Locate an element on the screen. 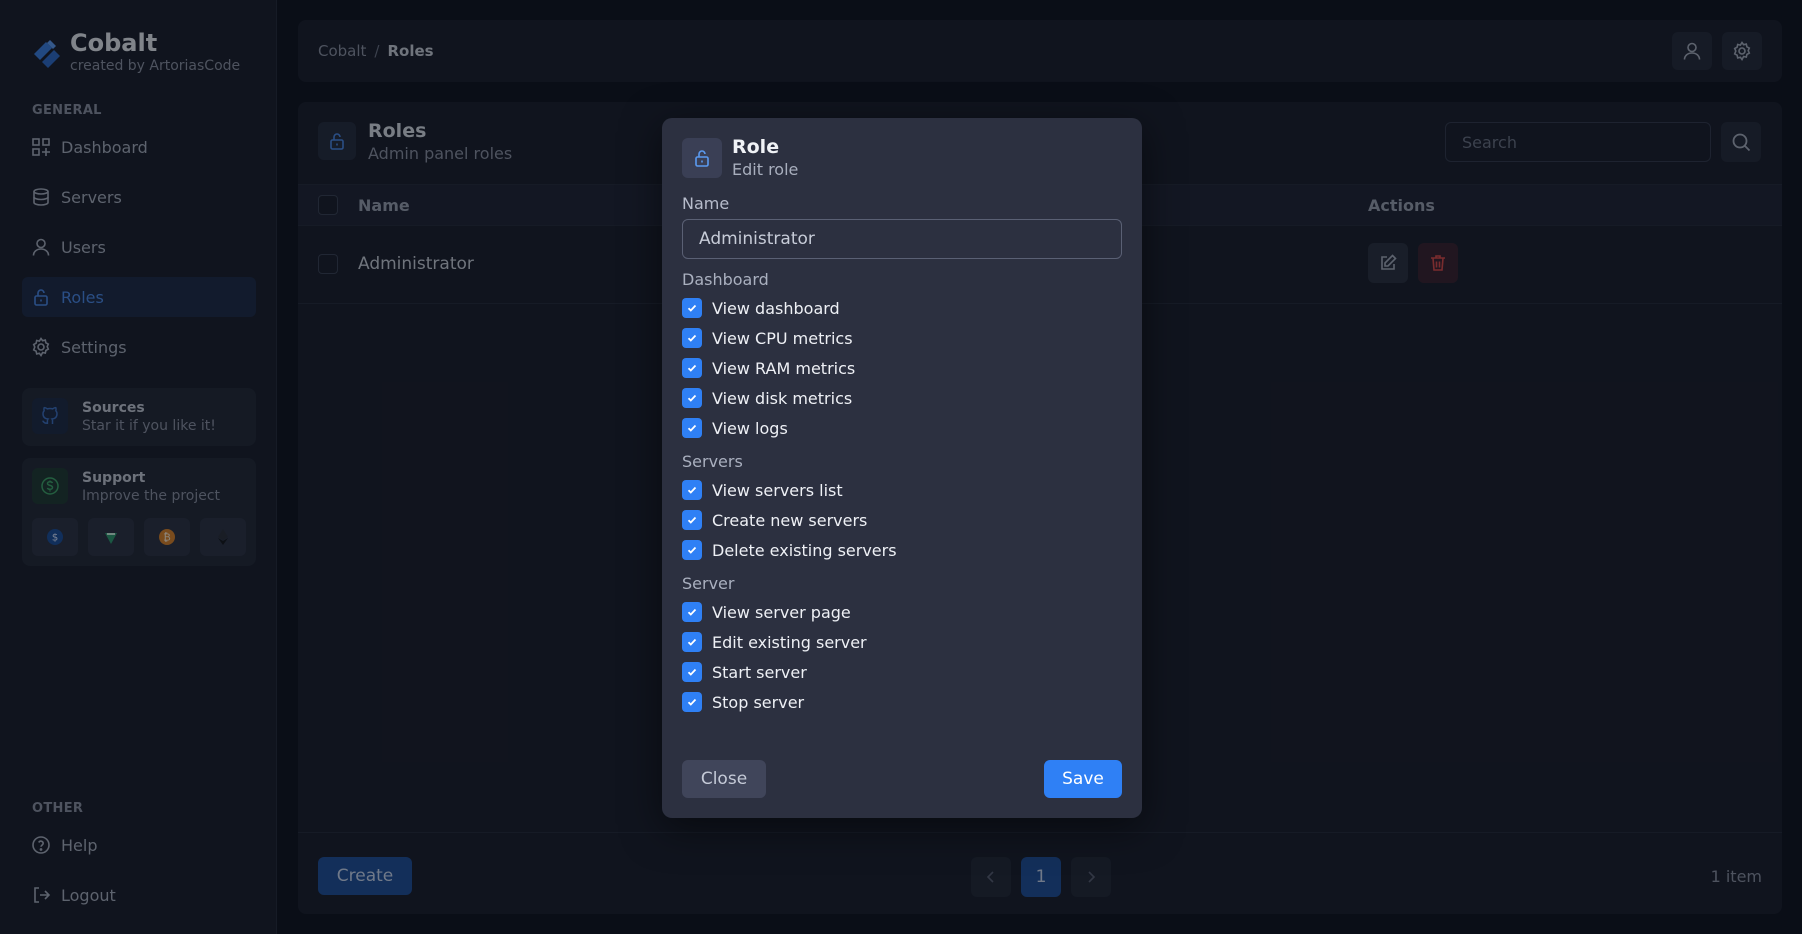 The image size is (1802, 934). permission-group-label: Server is located at coordinates (708, 583).